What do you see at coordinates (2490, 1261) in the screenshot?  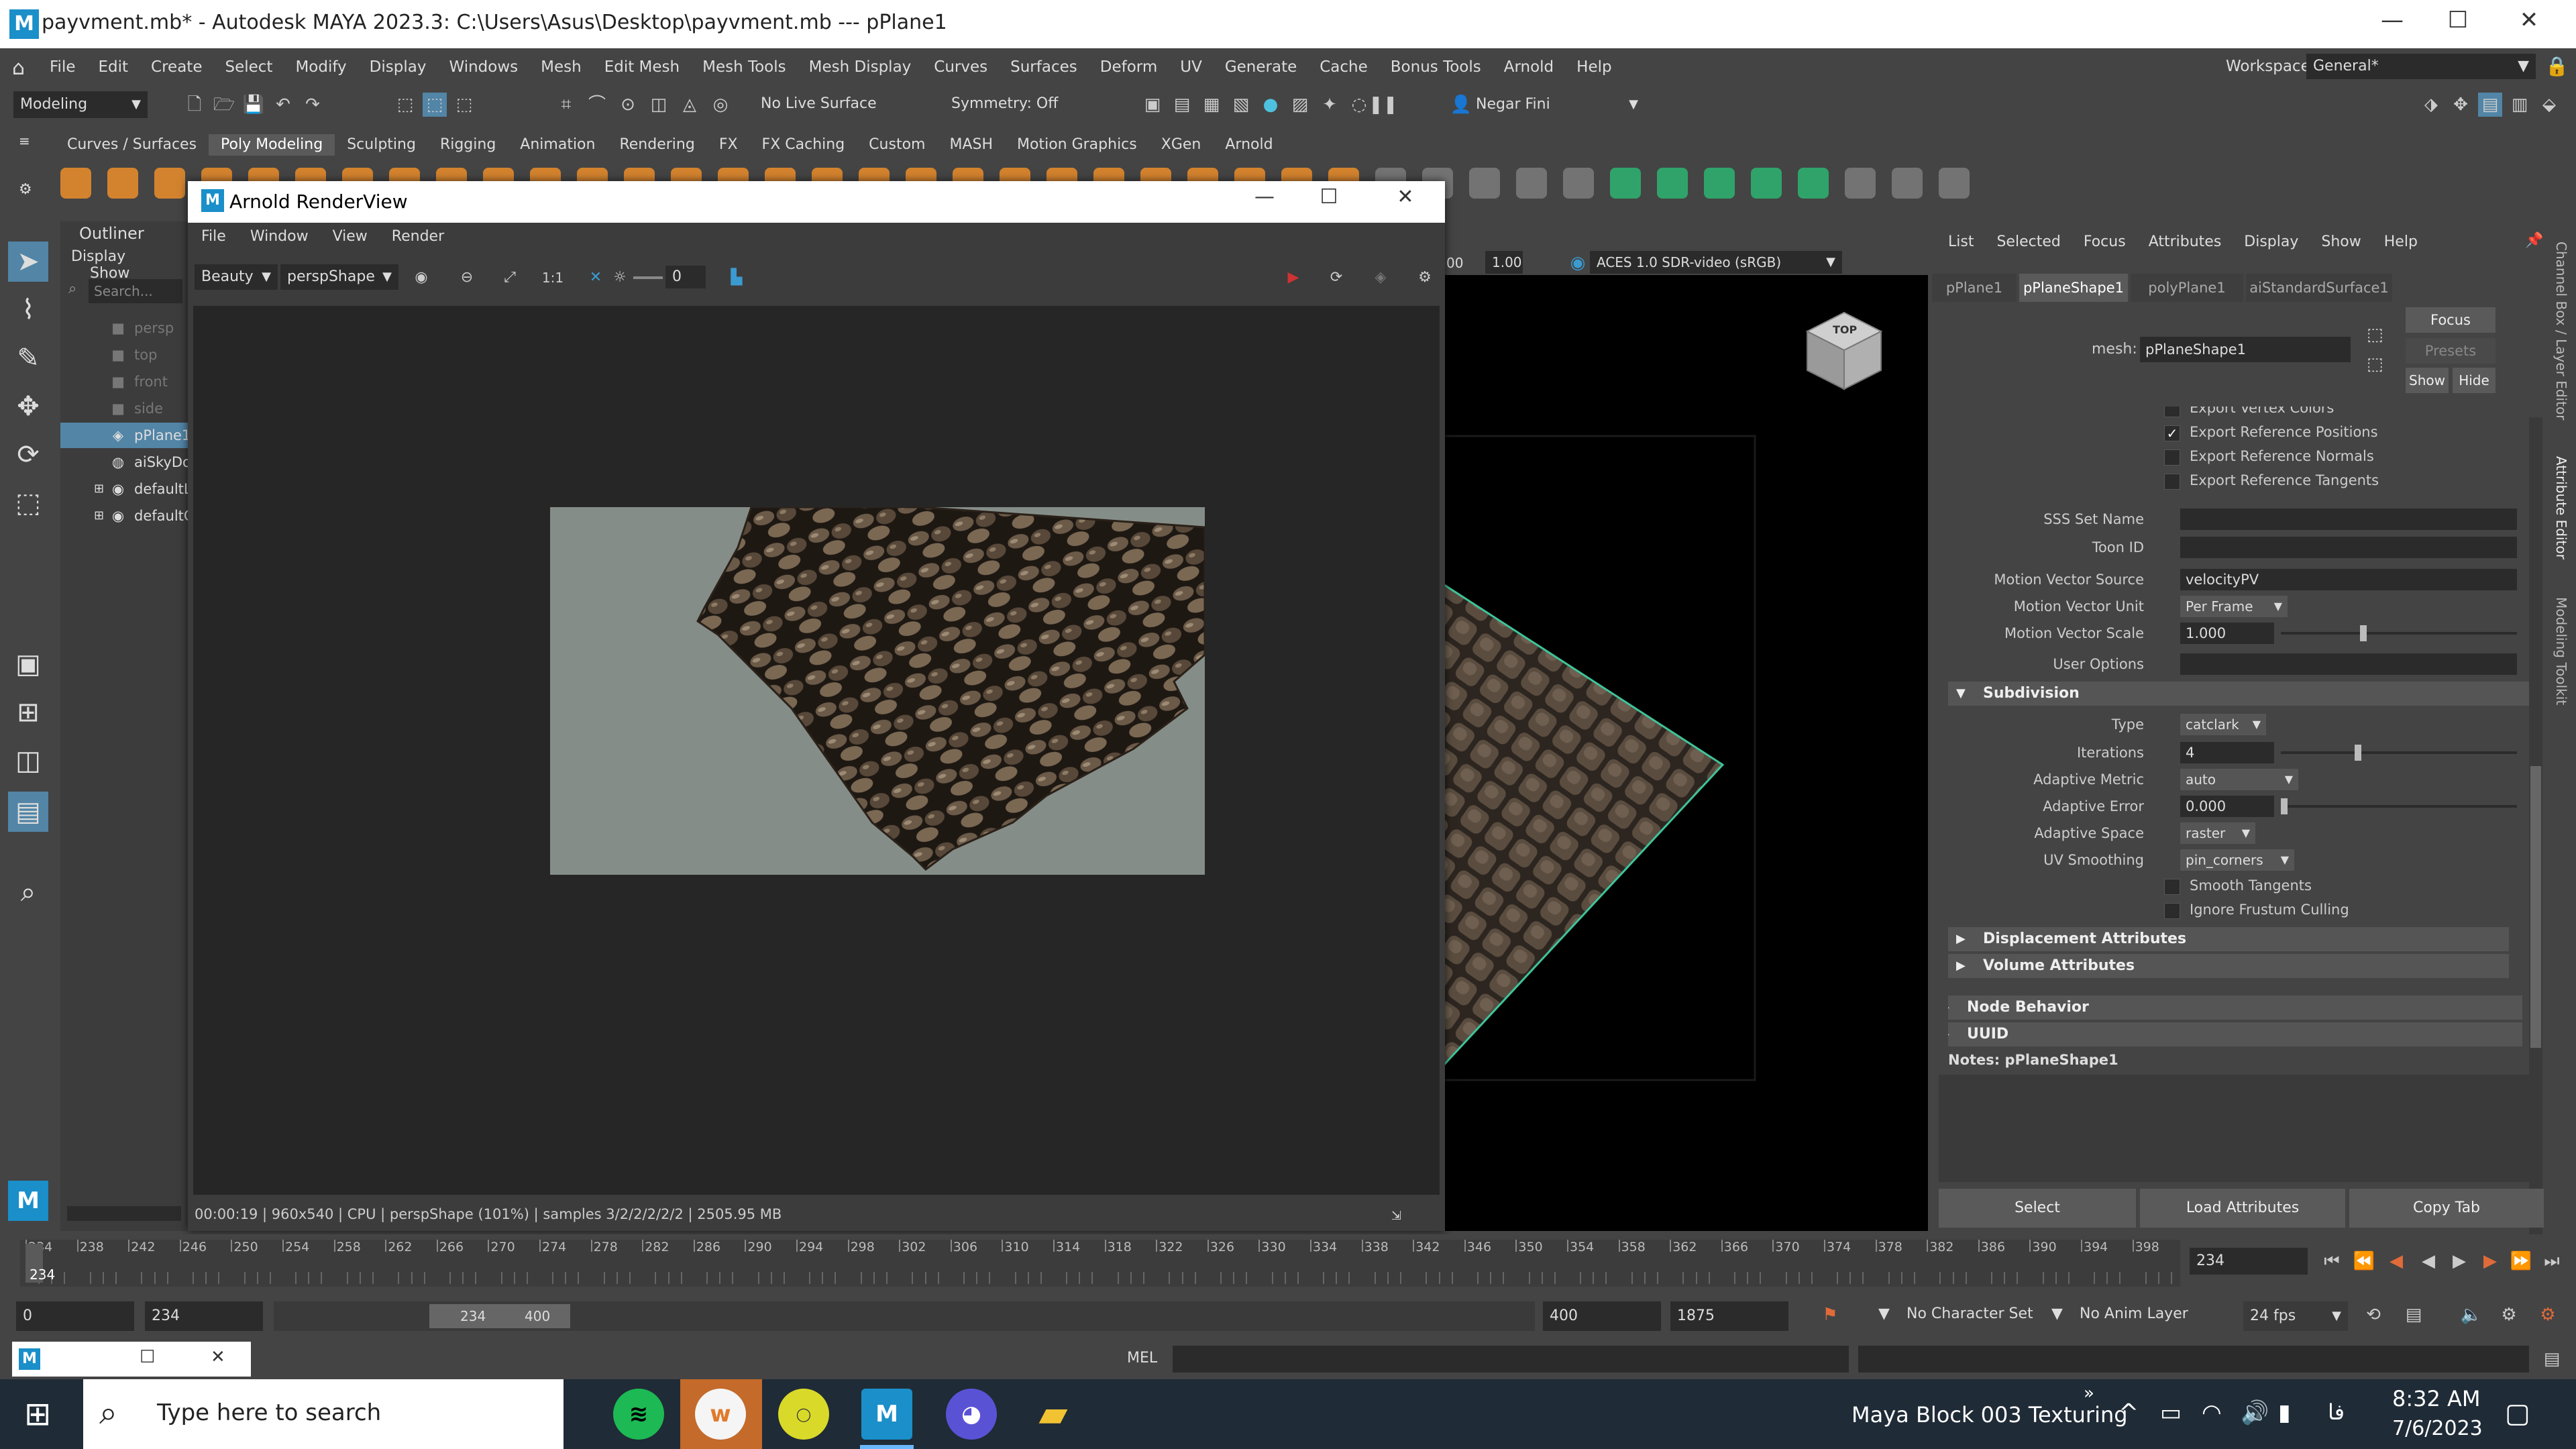 I see `step-forward-frame-icon: ▶` at bounding box center [2490, 1261].